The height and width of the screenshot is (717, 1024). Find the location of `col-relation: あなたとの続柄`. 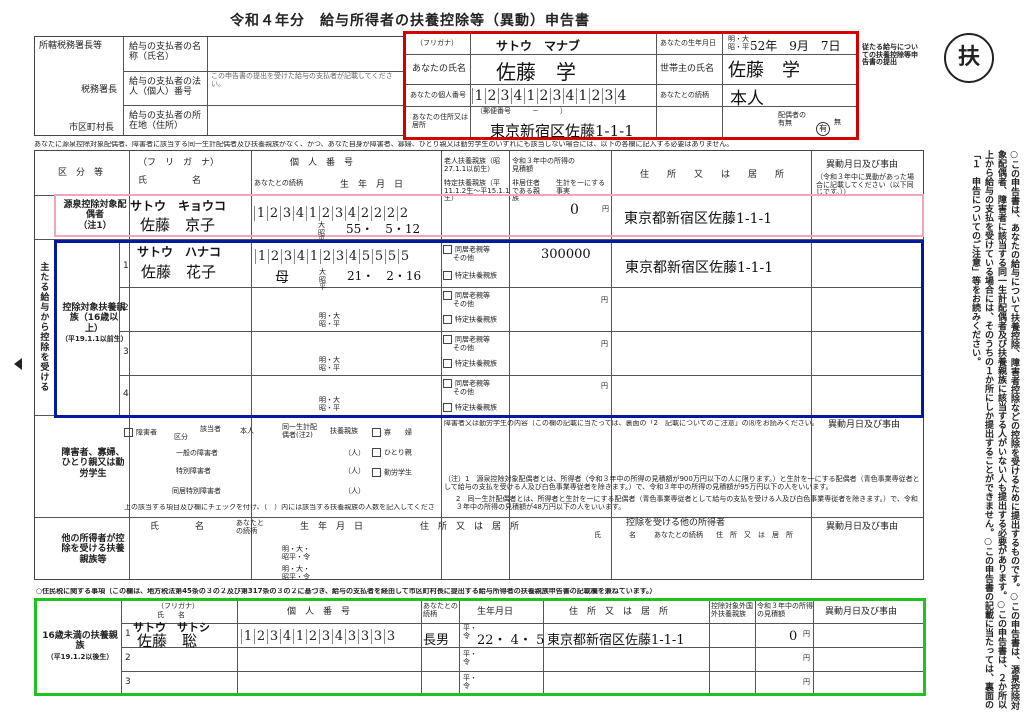

col-relation: あなたとの続柄 is located at coordinates (278, 183).